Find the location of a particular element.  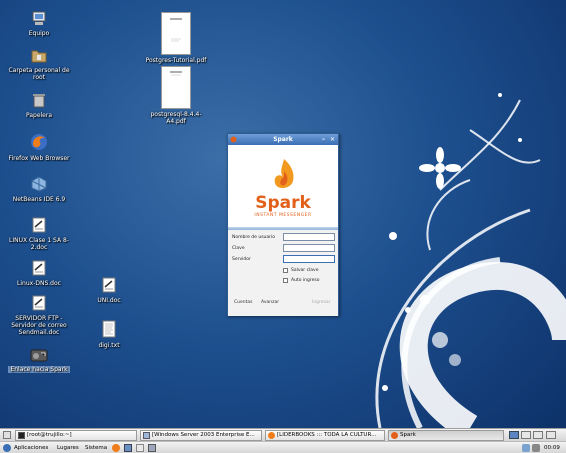

desktop-icon-postgresql: postgresql-8.4.4-A4.pdf is located at coordinates (176, 95).